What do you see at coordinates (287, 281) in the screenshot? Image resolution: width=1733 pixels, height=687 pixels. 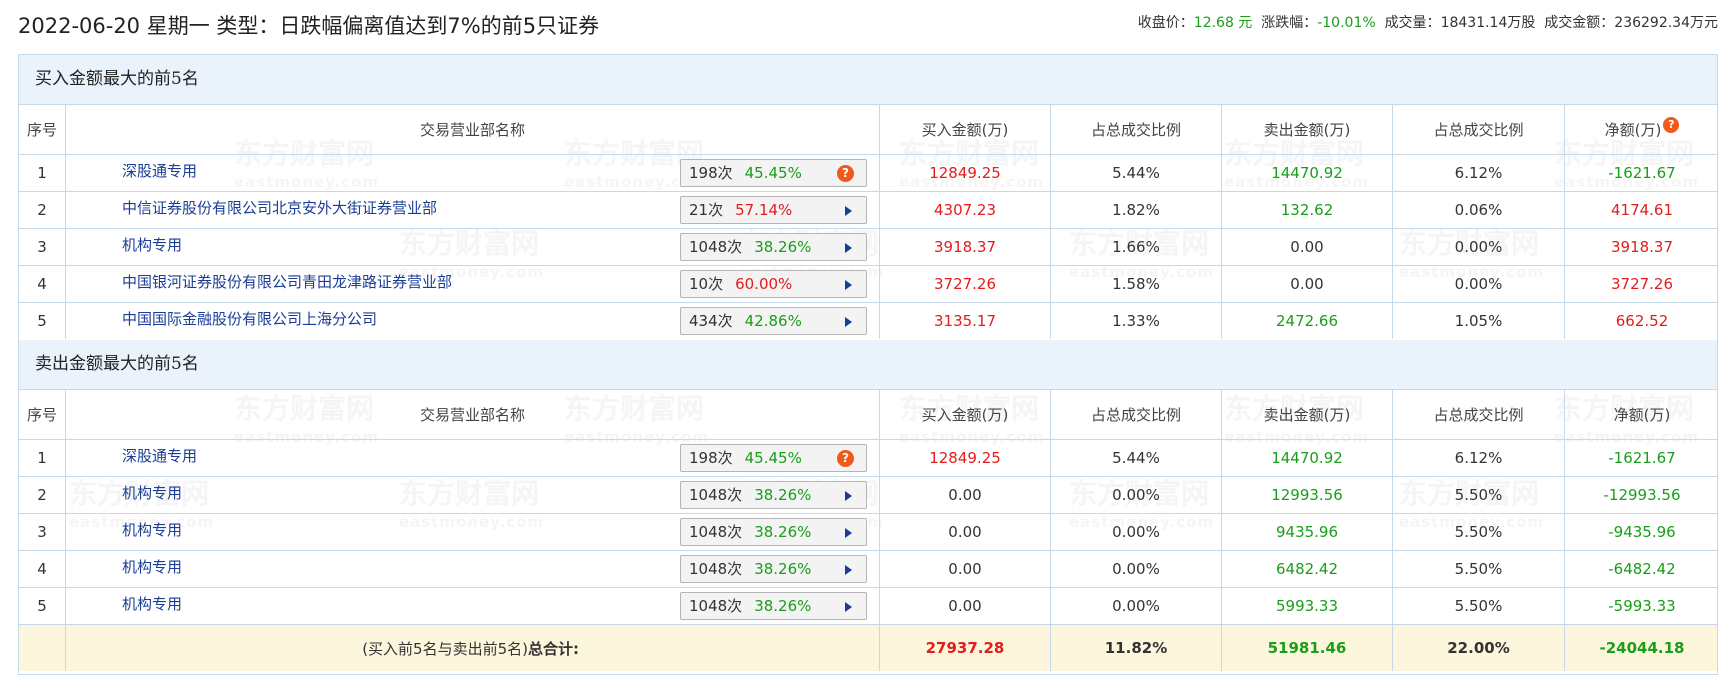 I see `broker-name-link: 中国银河证券股份有限公司青田龙津路证券营业部` at bounding box center [287, 281].